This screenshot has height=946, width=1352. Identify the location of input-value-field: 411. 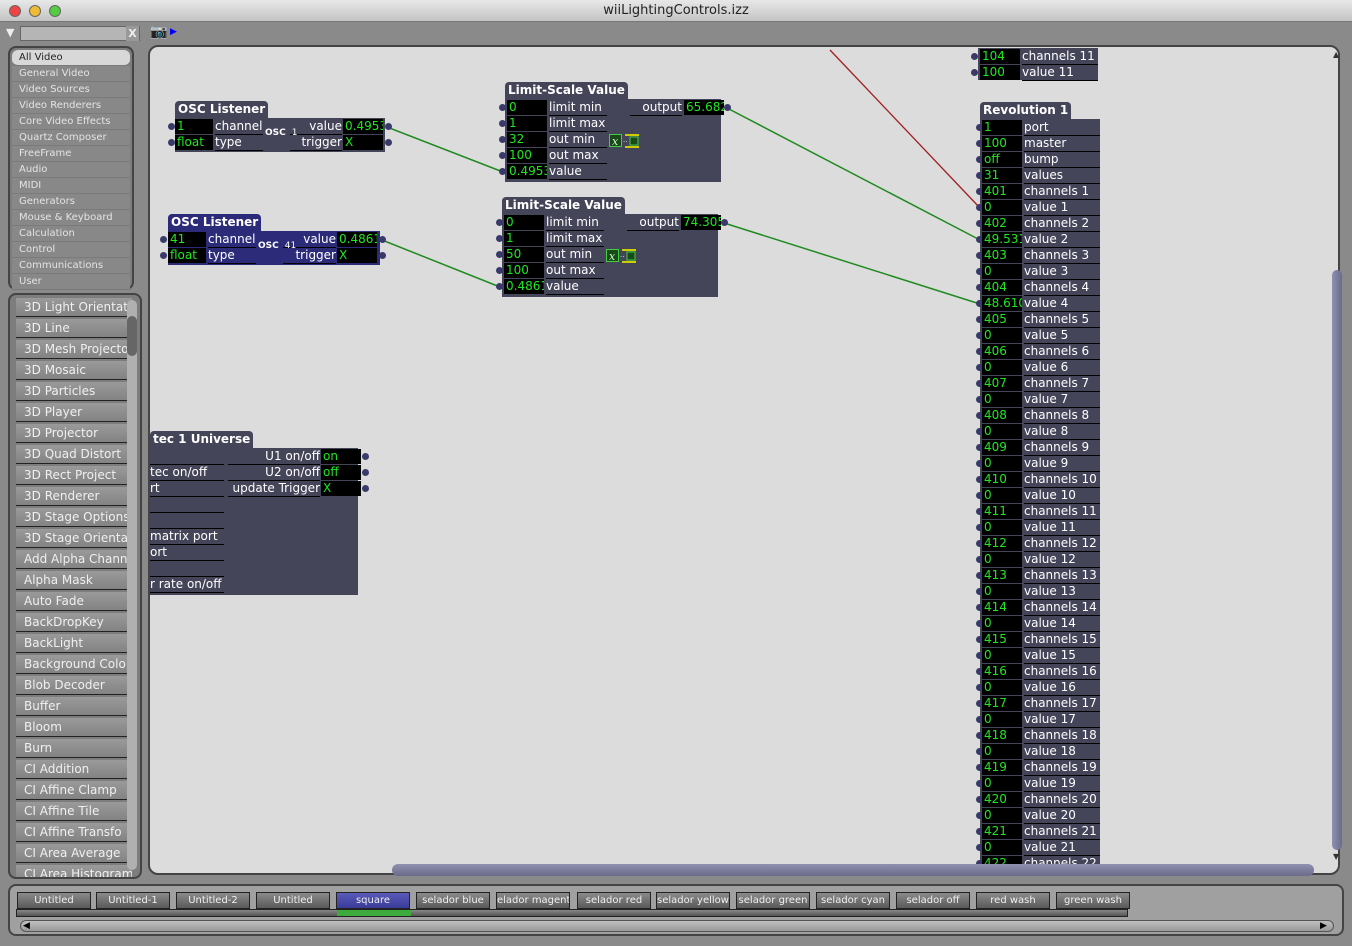
(1002, 511).